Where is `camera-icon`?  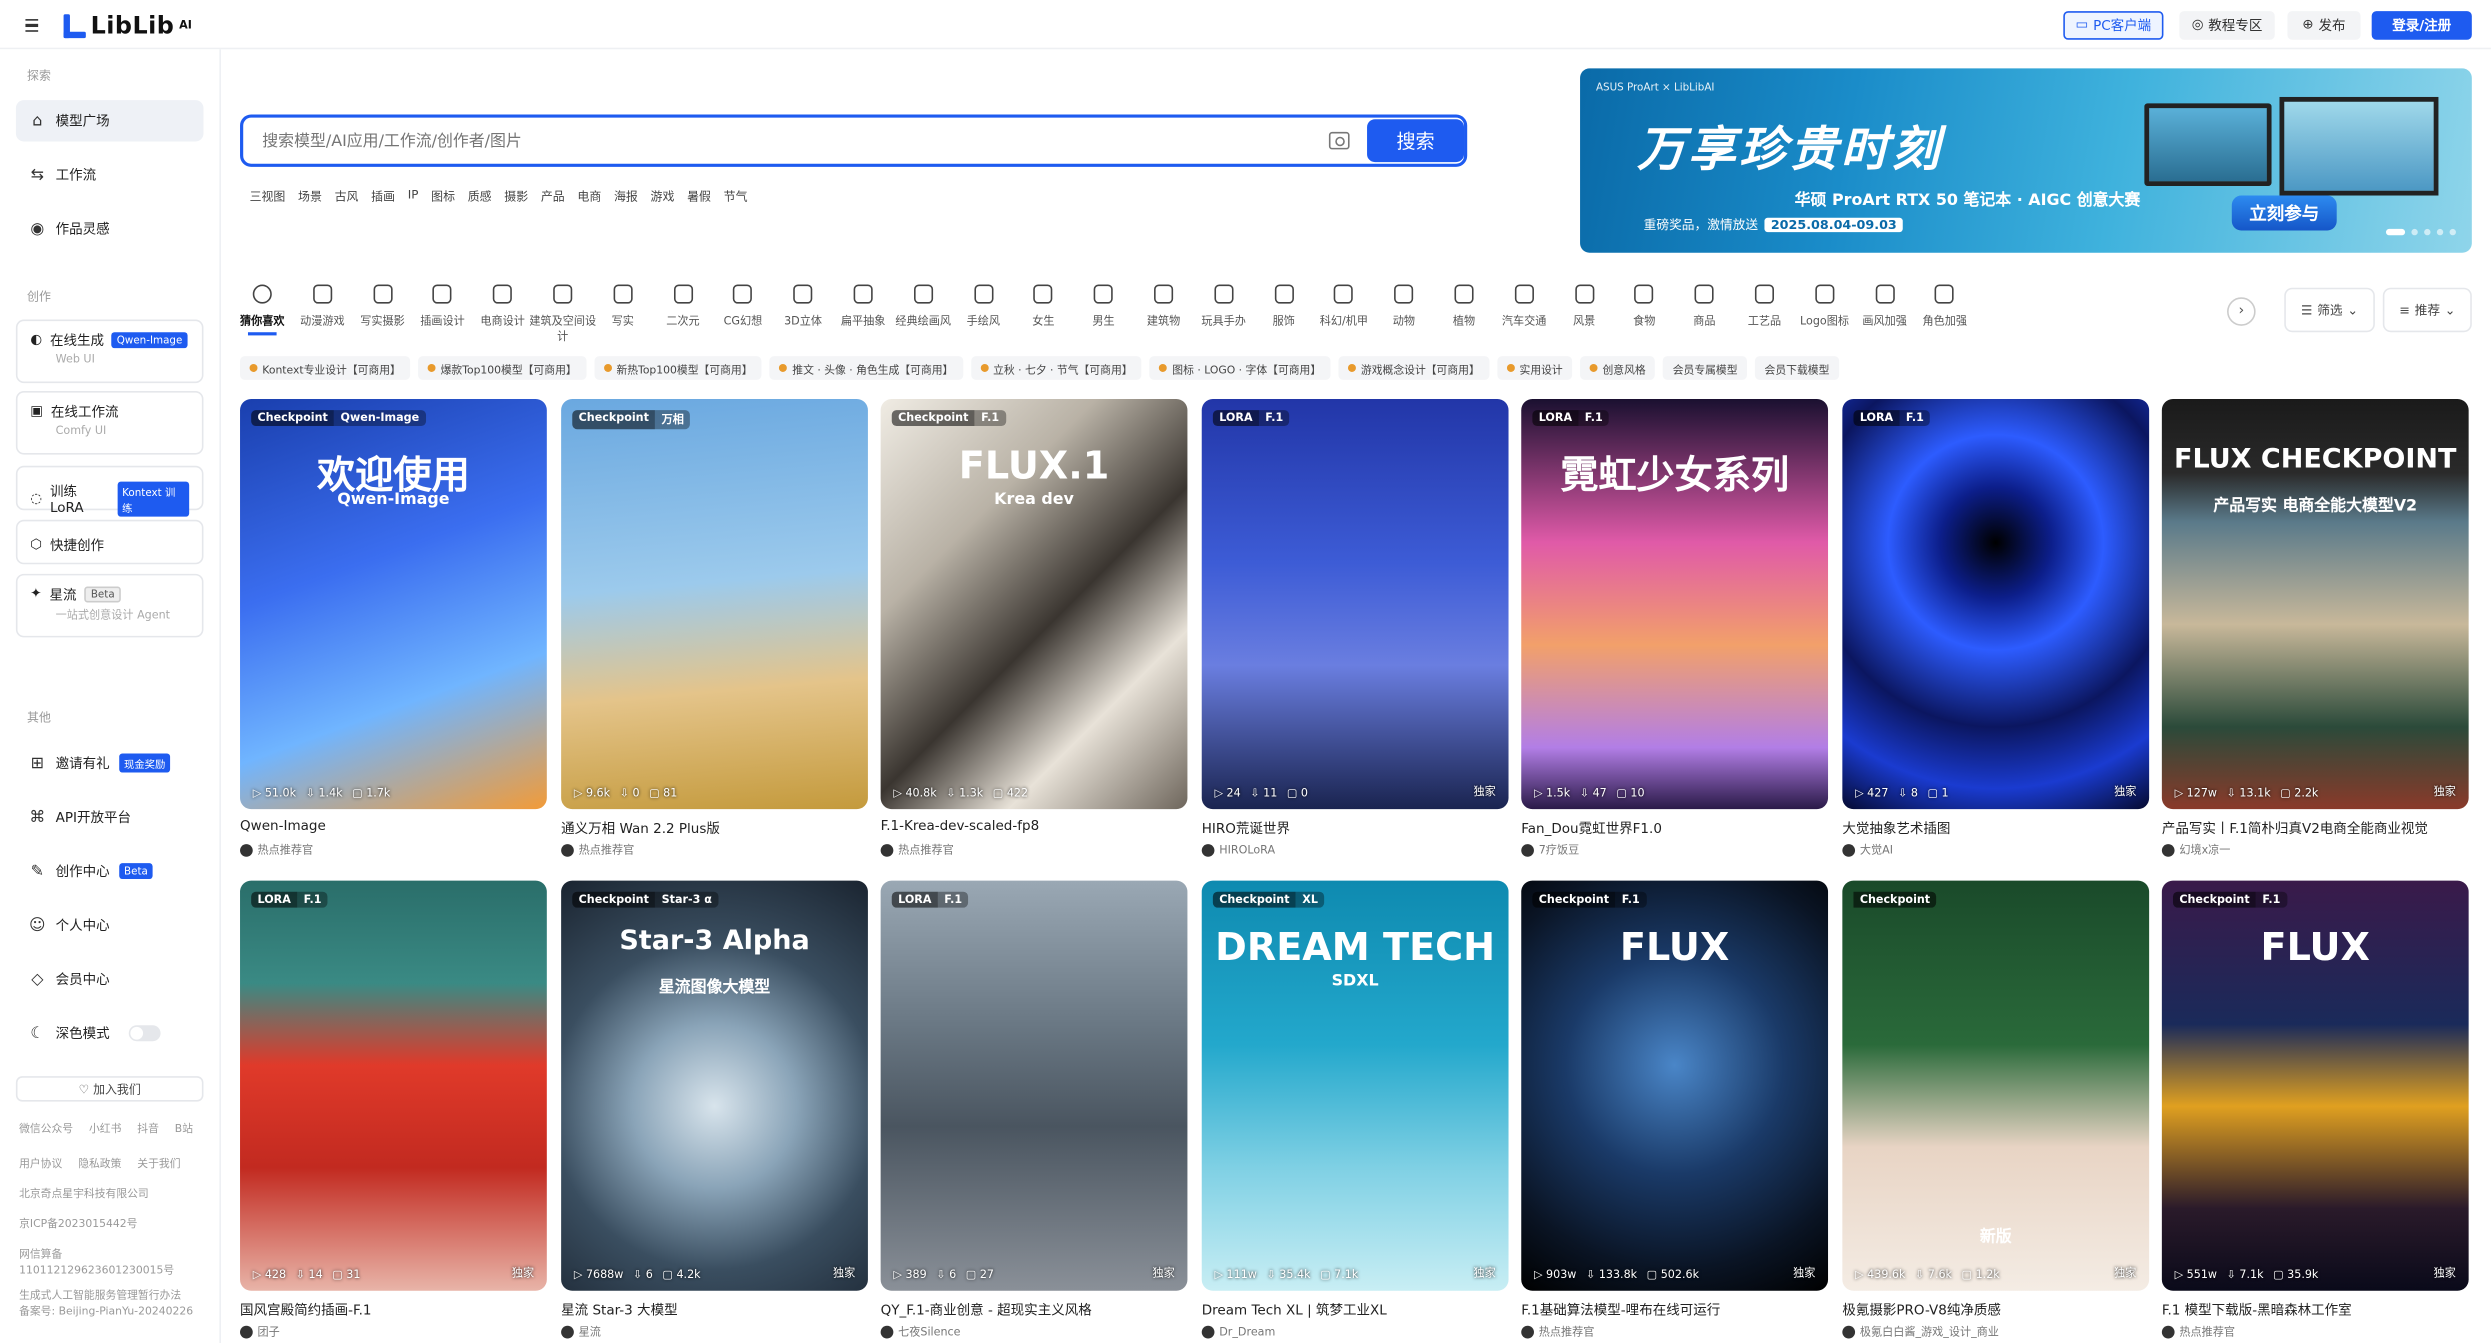 camera-icon is located at coordinates (1339, 140).